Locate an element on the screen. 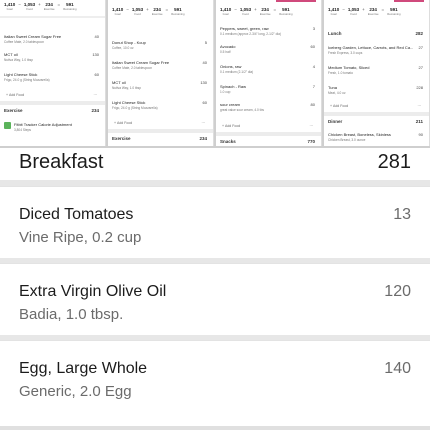 Image resolution: width=430 pixels, height=430 pixels. food-row-title: Spinach - Raw is located at coordinates (233, 86).